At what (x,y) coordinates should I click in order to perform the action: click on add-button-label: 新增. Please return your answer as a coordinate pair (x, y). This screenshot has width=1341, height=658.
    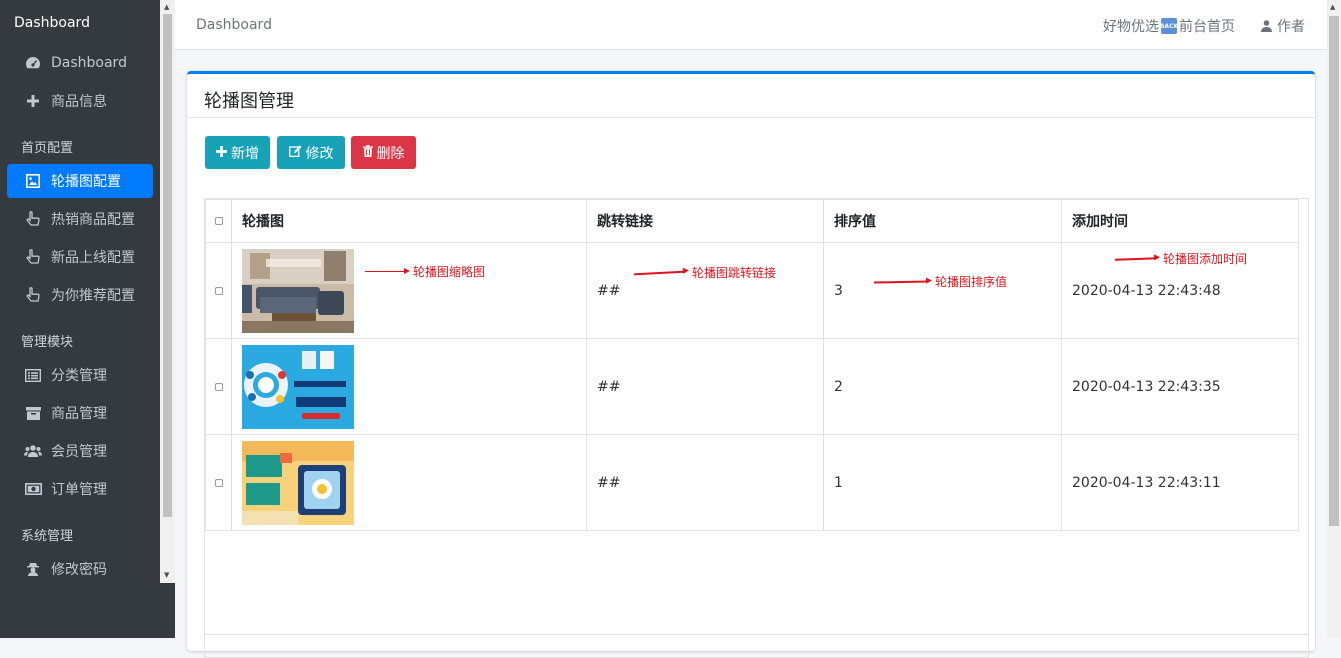
    Looking at the image, I should click on (245, 153).